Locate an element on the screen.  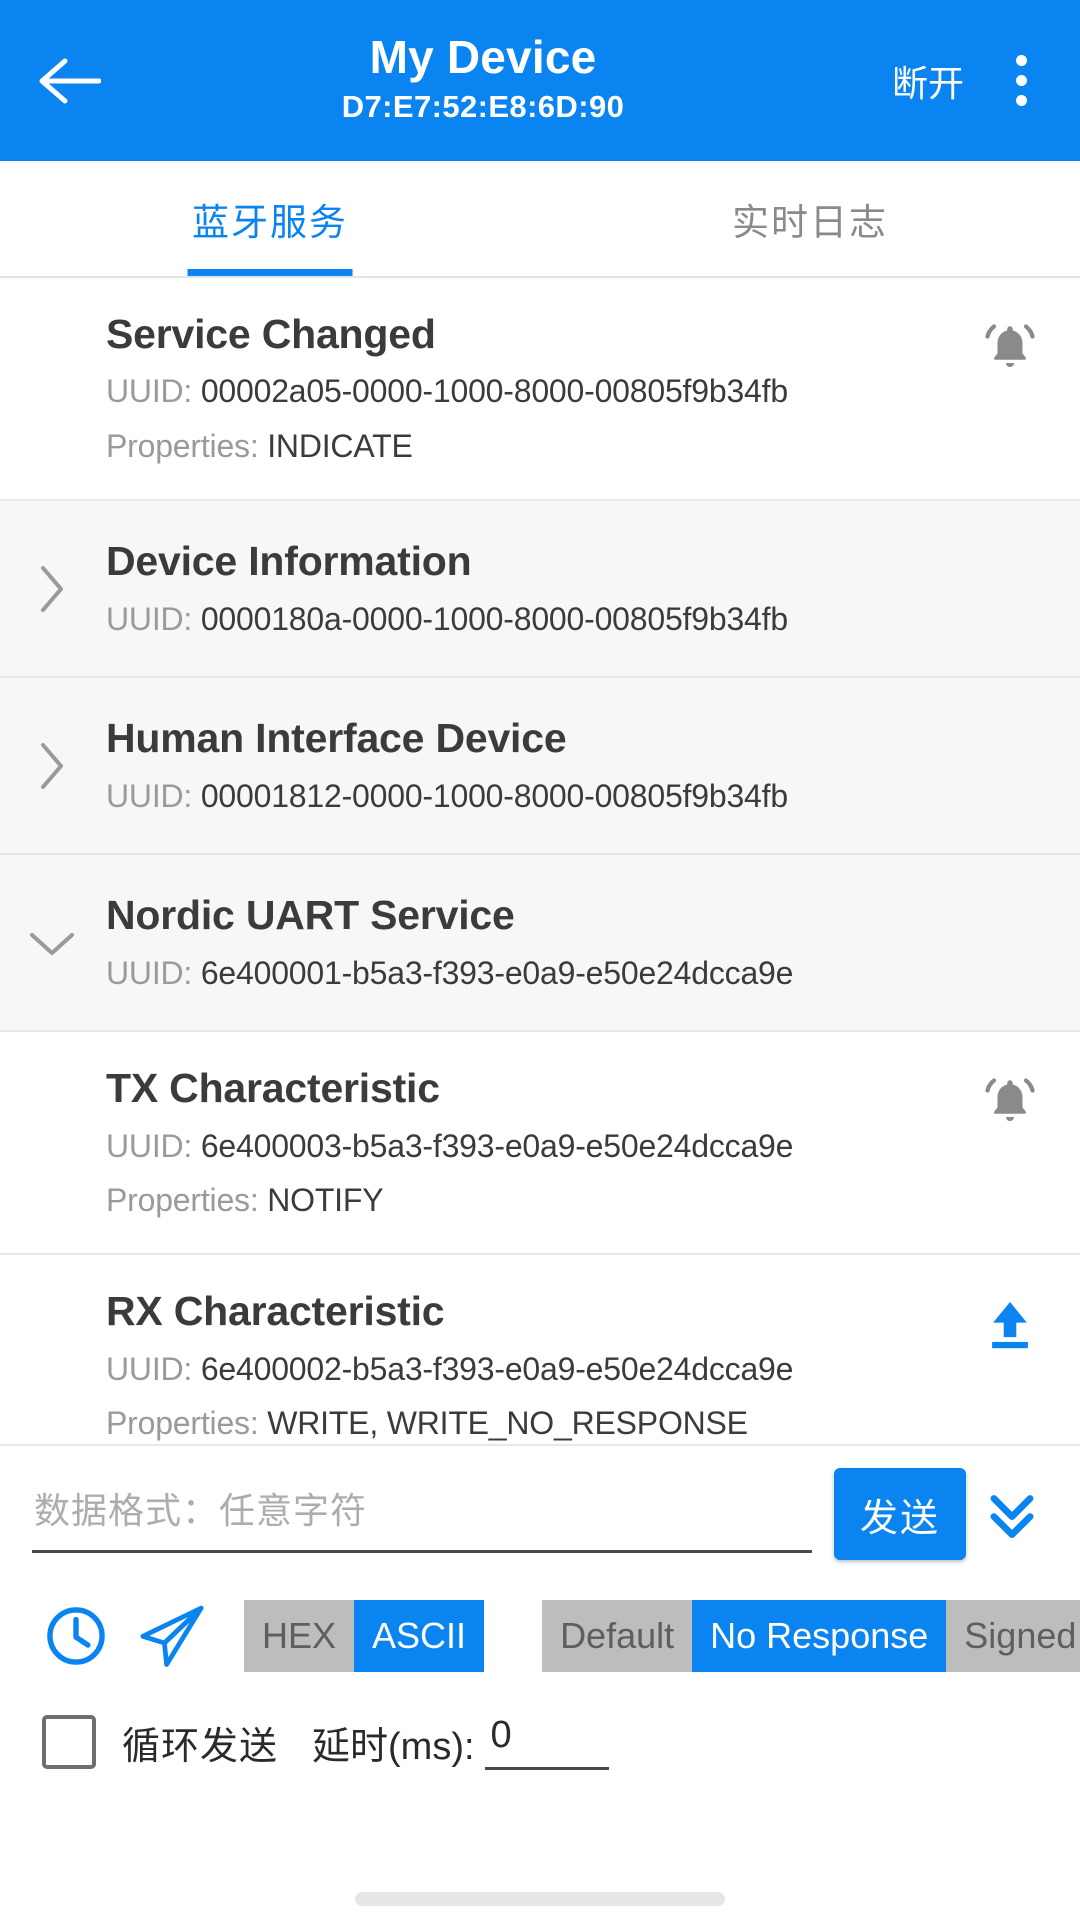
tab-label: 蓝牙服务 is located at coordinates (270, 222).